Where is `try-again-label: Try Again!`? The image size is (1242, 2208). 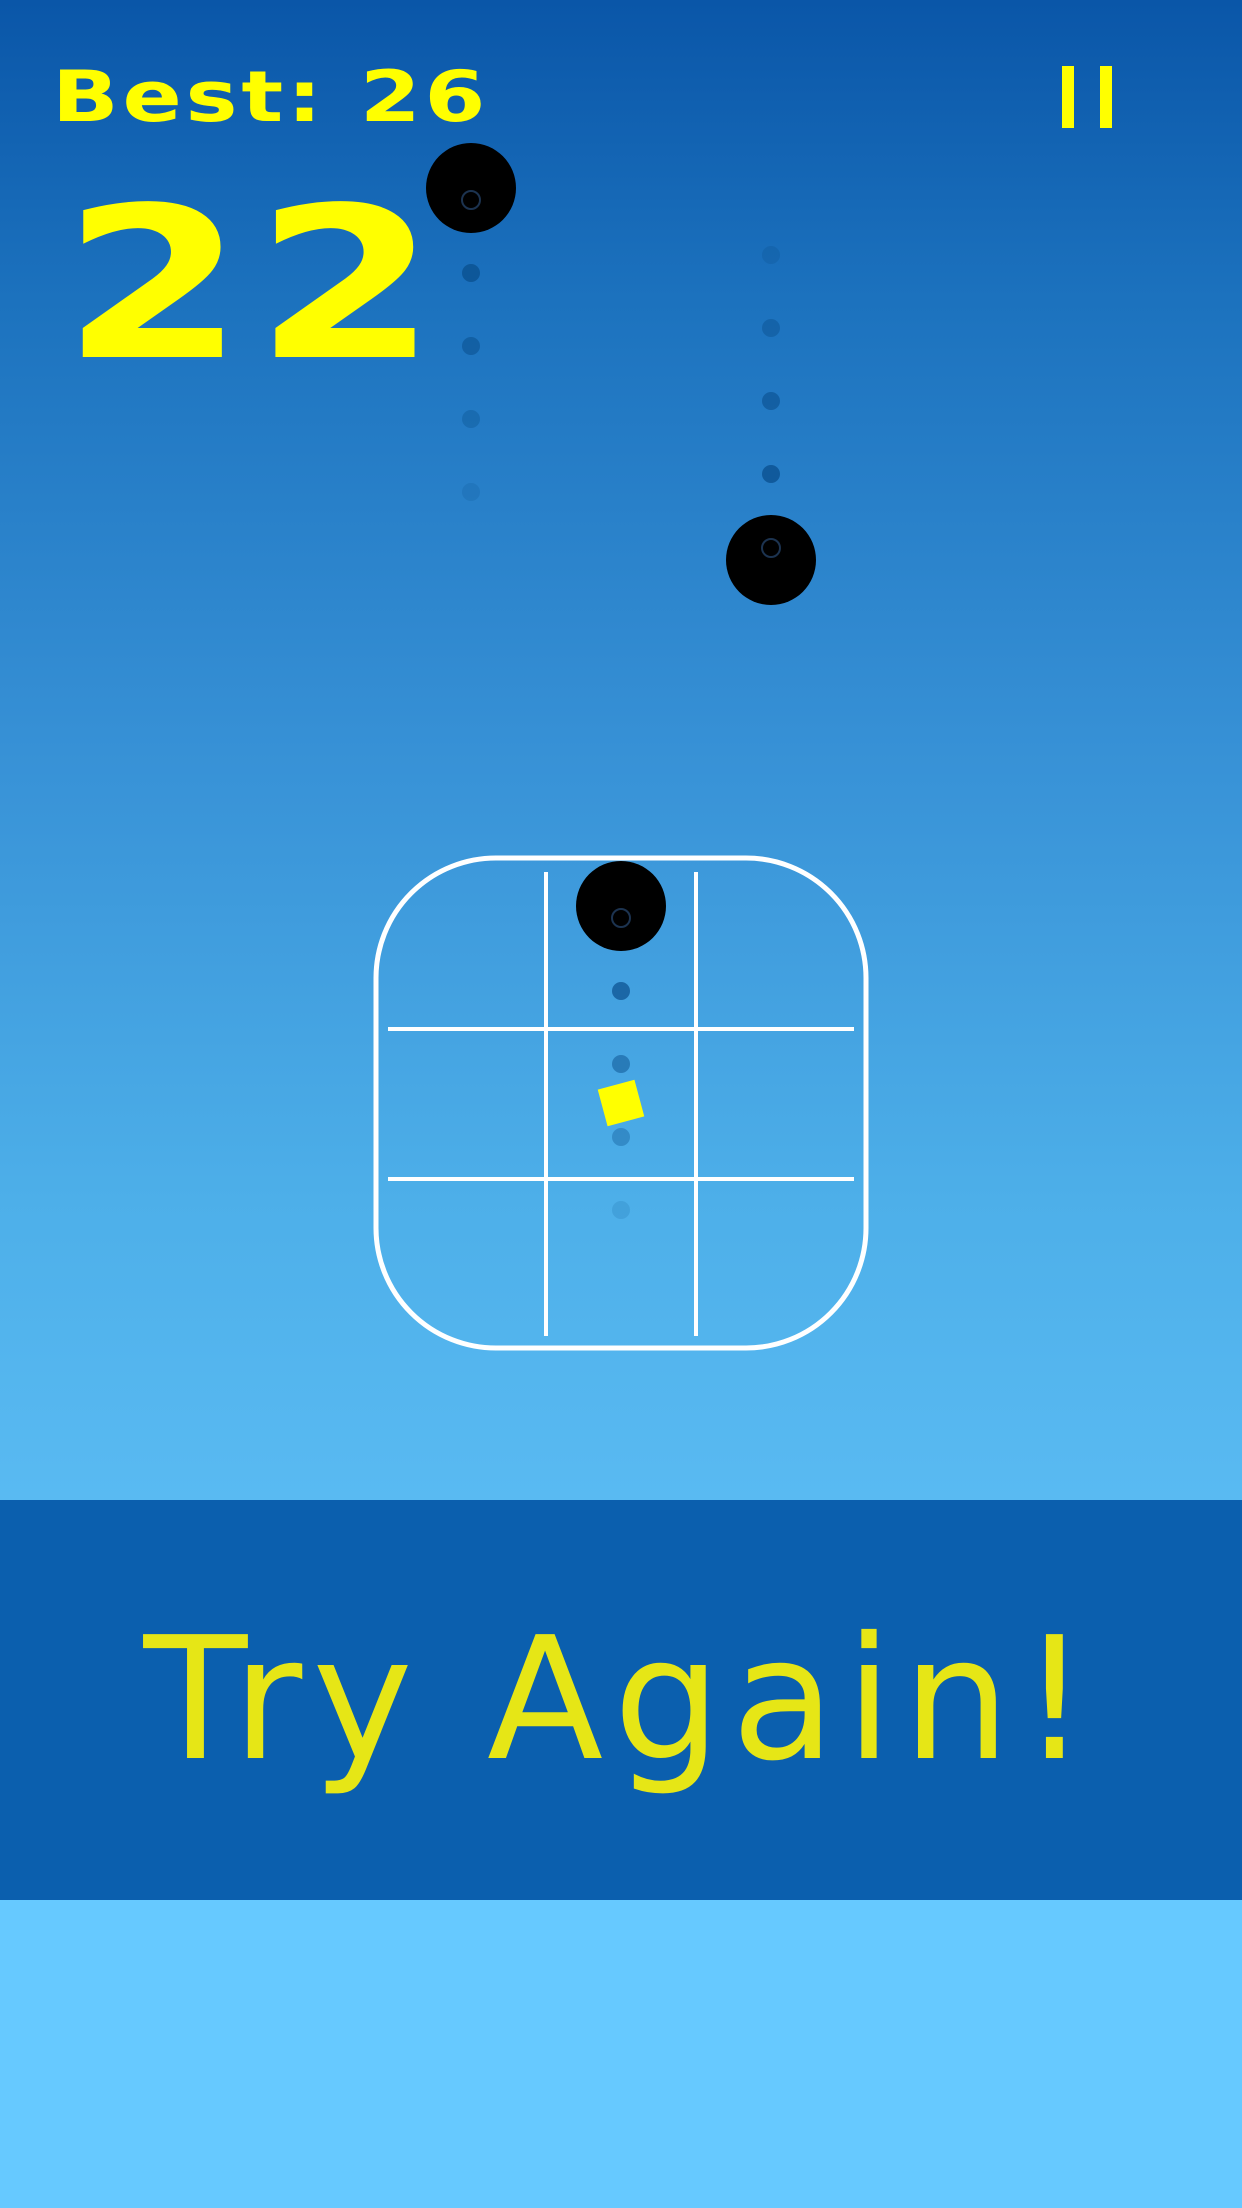
try-again-label: Try Again! is located at coordinates (621, 1700).